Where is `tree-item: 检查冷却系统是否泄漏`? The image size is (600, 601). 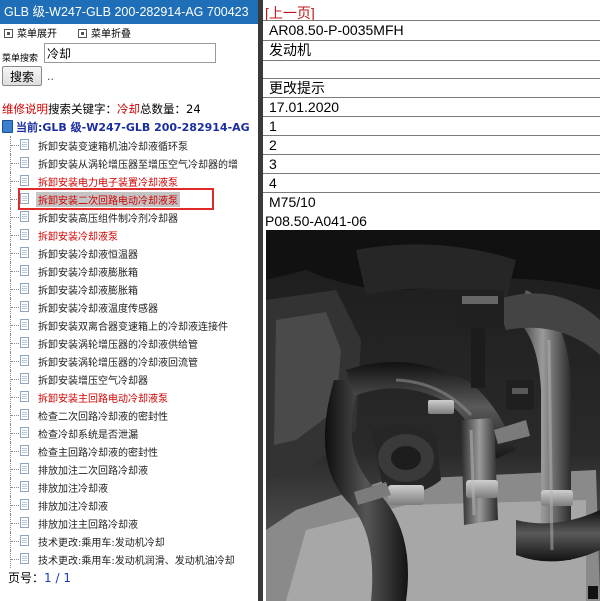
tree-item: 检查冷却系统是否泄漏 is located at coordinates (129, 433).